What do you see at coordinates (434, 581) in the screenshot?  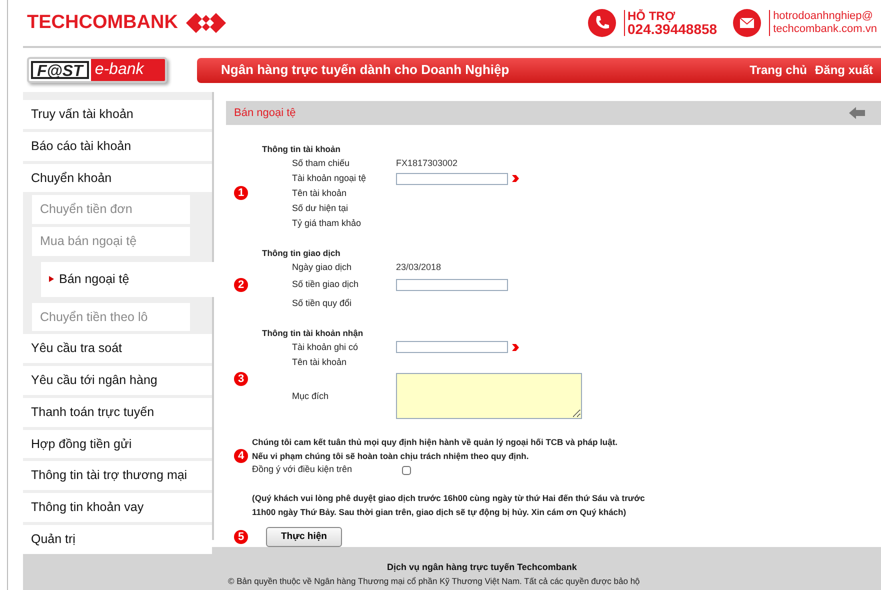 I see `copyright-text: © Bản quyền thuộc về Ngân hàng Thương mại cổ phần Kỹ Thương Việt Nam. Tất cả các quyền được bảo hộ` at bounding box center [434, 581].